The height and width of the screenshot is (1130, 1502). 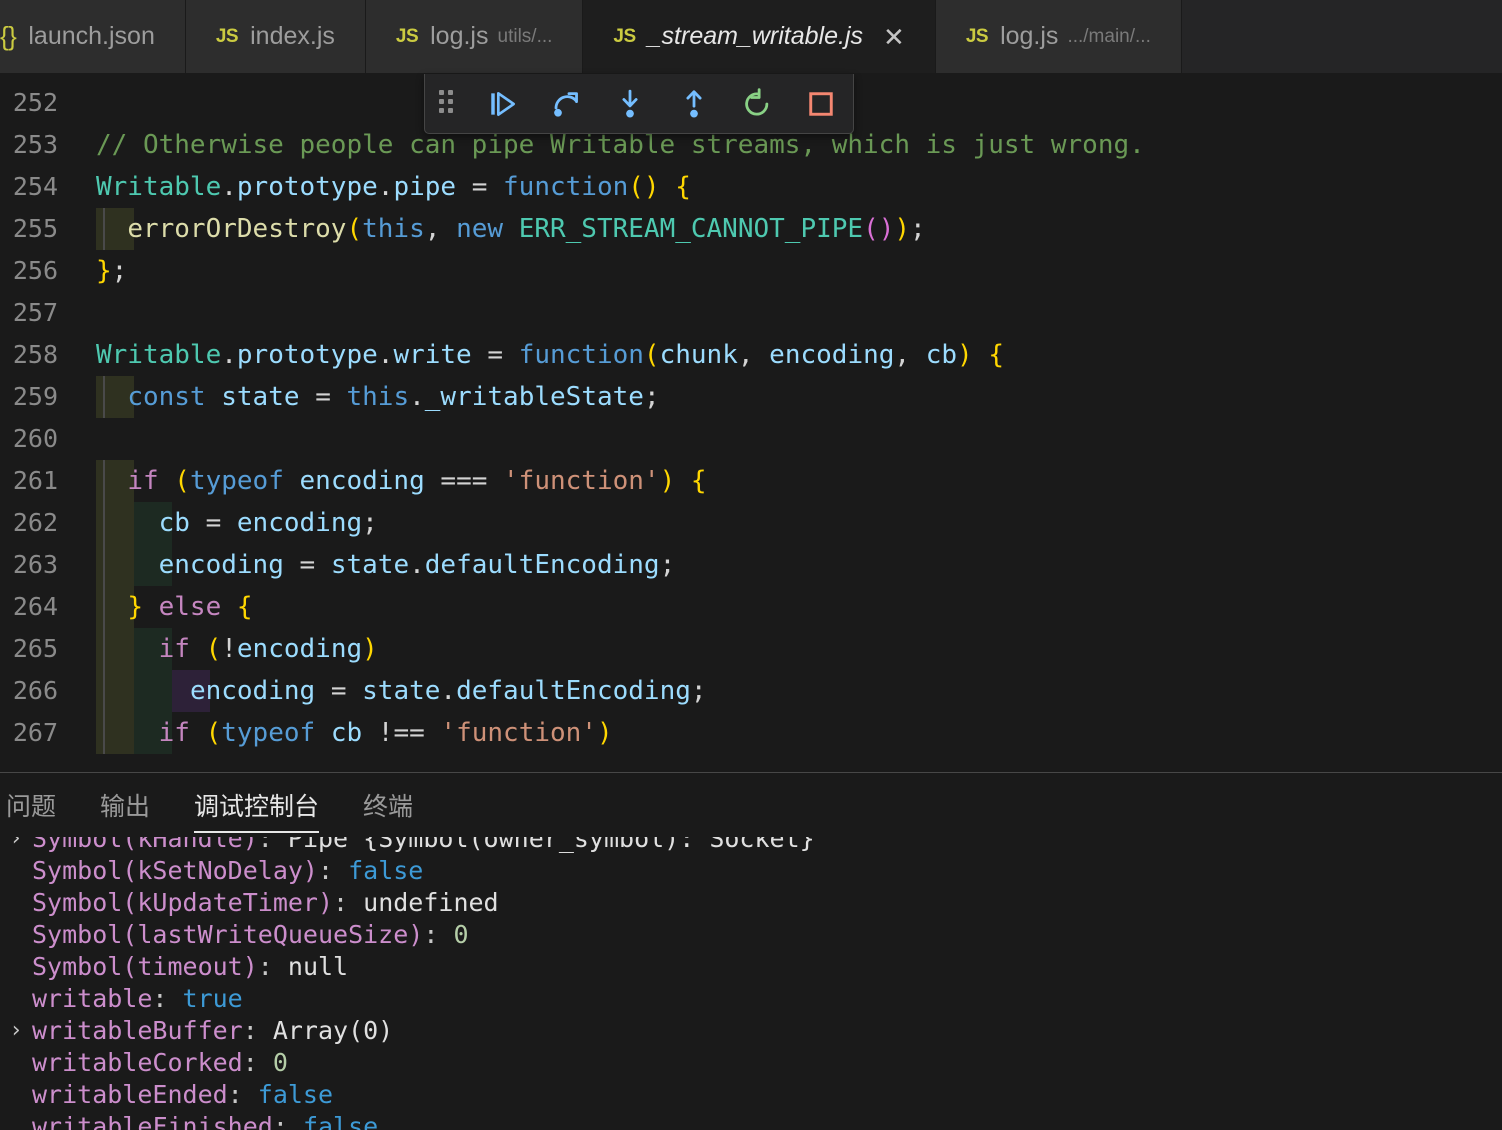 I want to click on console-property-row: writableFinished: false, so click(x=751, y=1120).